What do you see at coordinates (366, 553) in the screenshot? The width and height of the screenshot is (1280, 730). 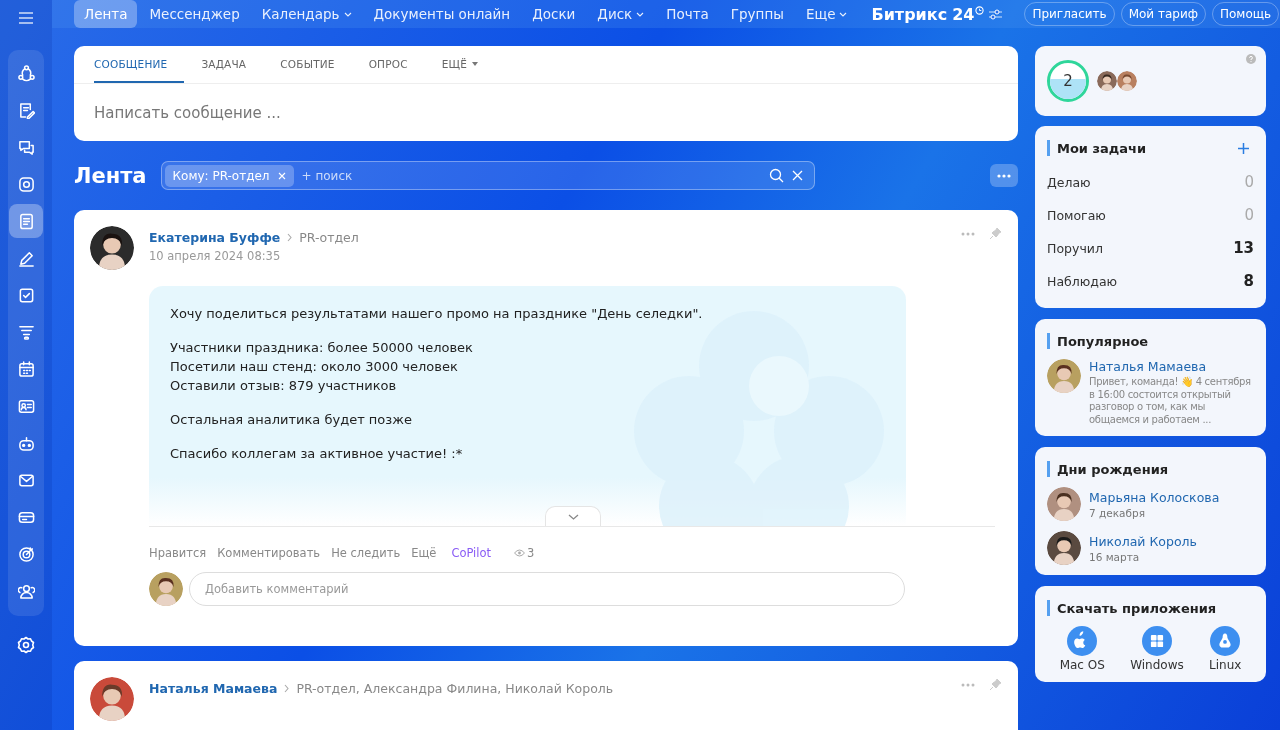 I see `post-action-link: Не следить` at bounding box center [366, 553].